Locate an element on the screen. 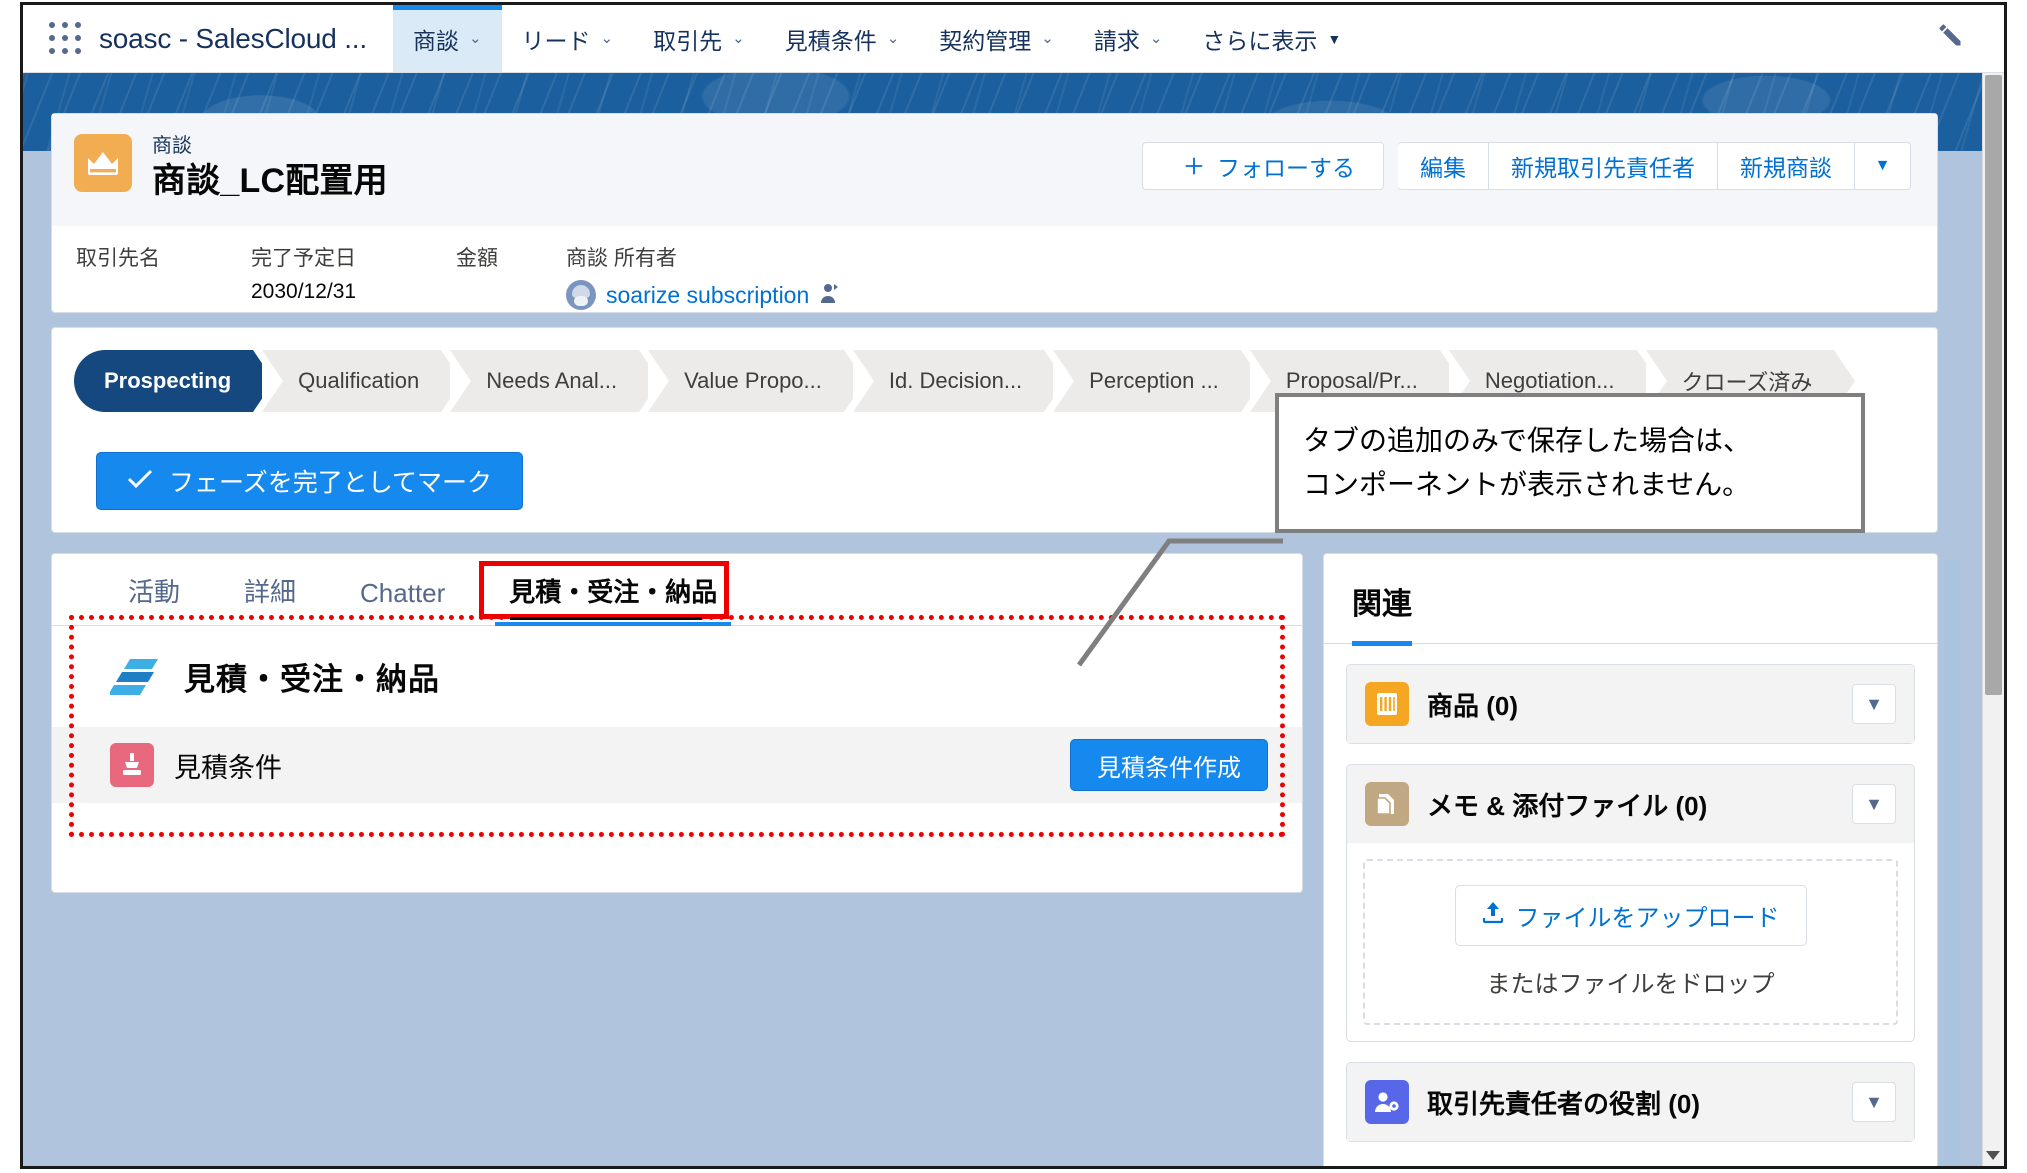  pencil-icon is located at coordinates (1950, 38).